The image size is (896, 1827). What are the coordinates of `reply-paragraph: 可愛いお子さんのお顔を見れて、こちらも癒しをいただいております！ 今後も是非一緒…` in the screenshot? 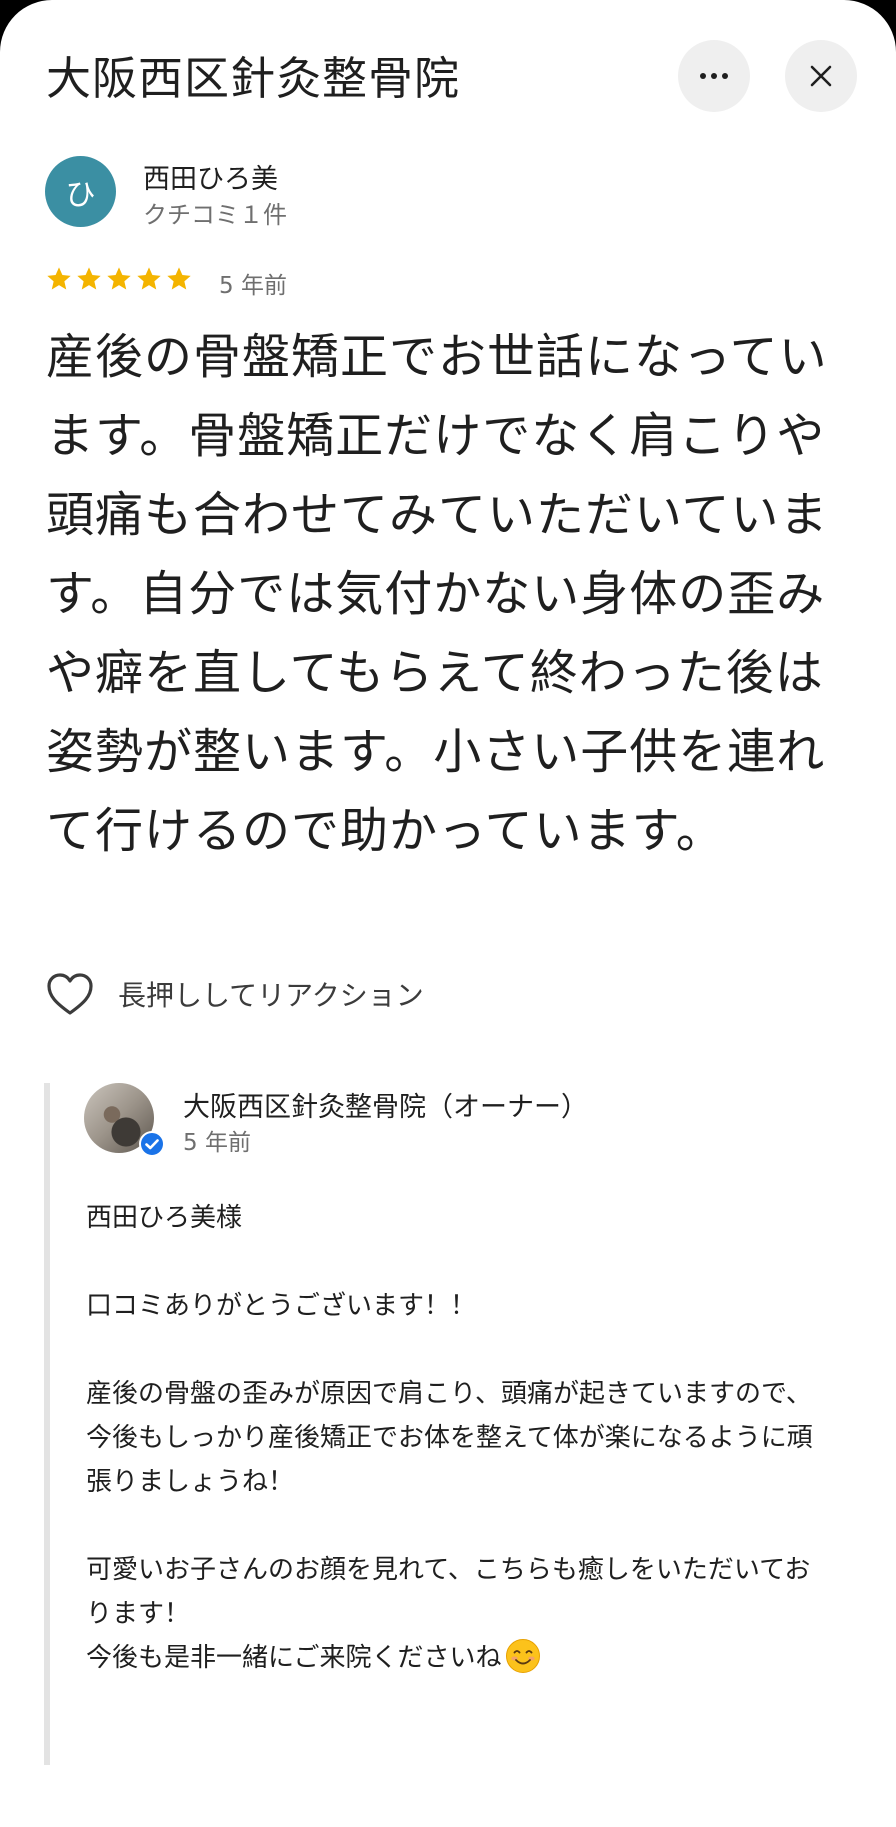 It's located at (456, 1614).